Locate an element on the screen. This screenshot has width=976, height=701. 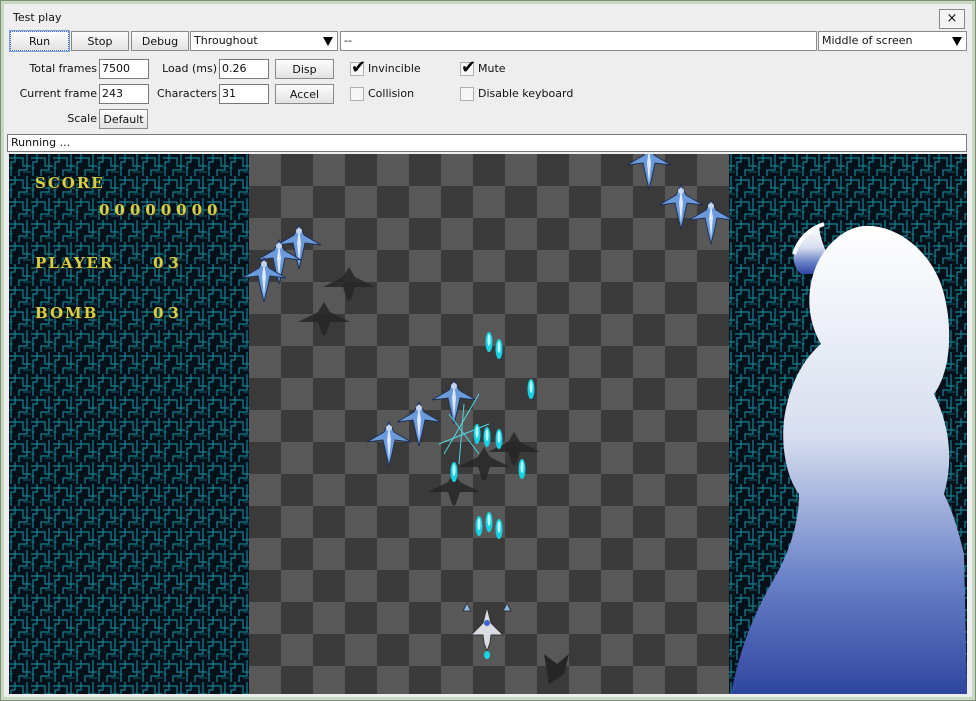
score-value: 00000000 is located at coordinates (161, 210).